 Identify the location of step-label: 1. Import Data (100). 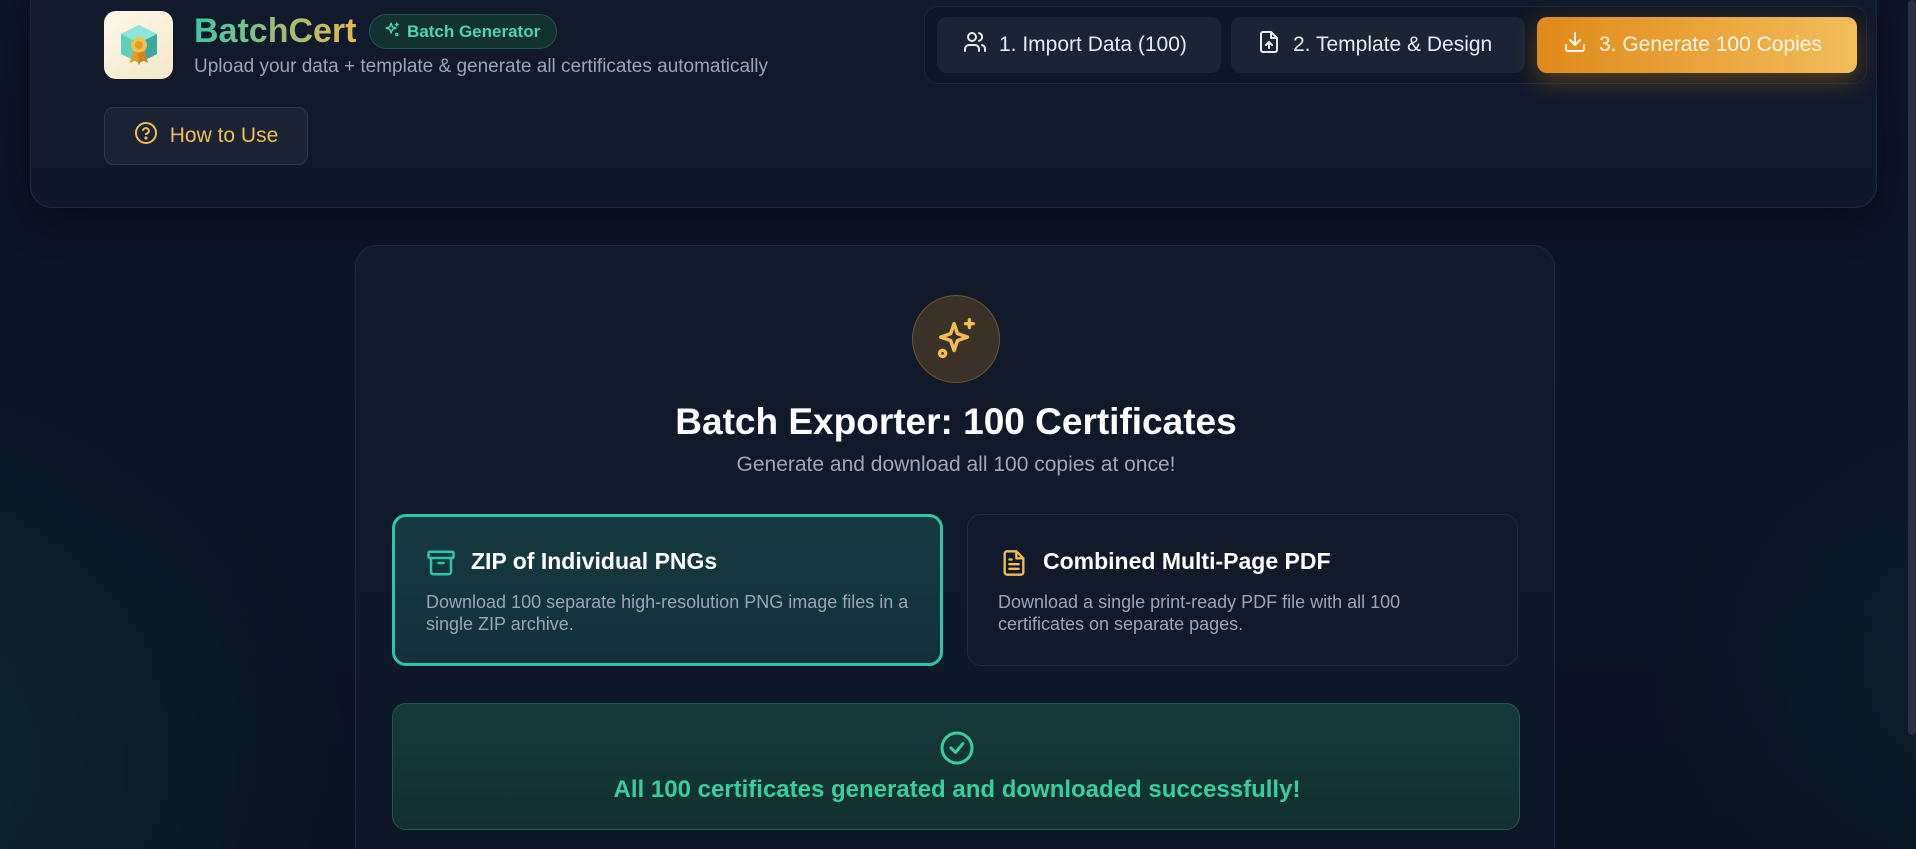
(1093, 44).